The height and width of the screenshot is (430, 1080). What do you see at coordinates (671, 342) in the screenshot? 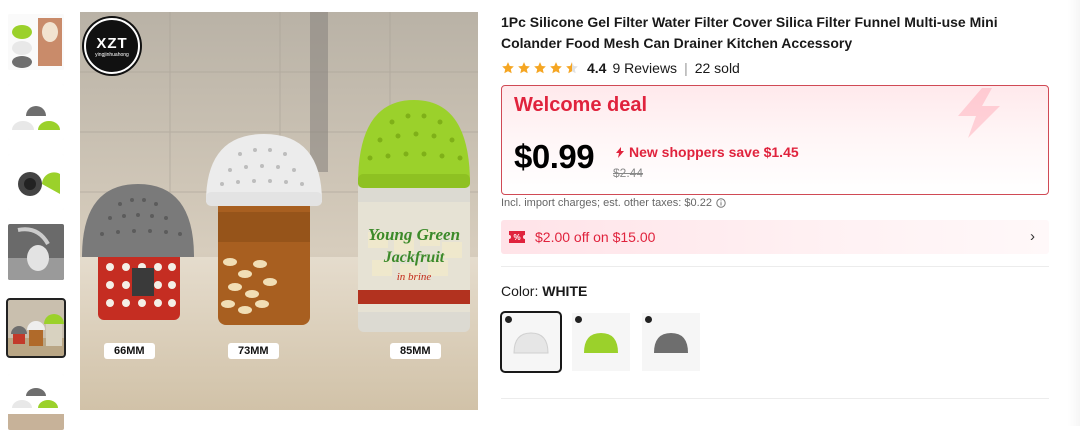
I see `color-option-gray` at bounding box center [671, 342].